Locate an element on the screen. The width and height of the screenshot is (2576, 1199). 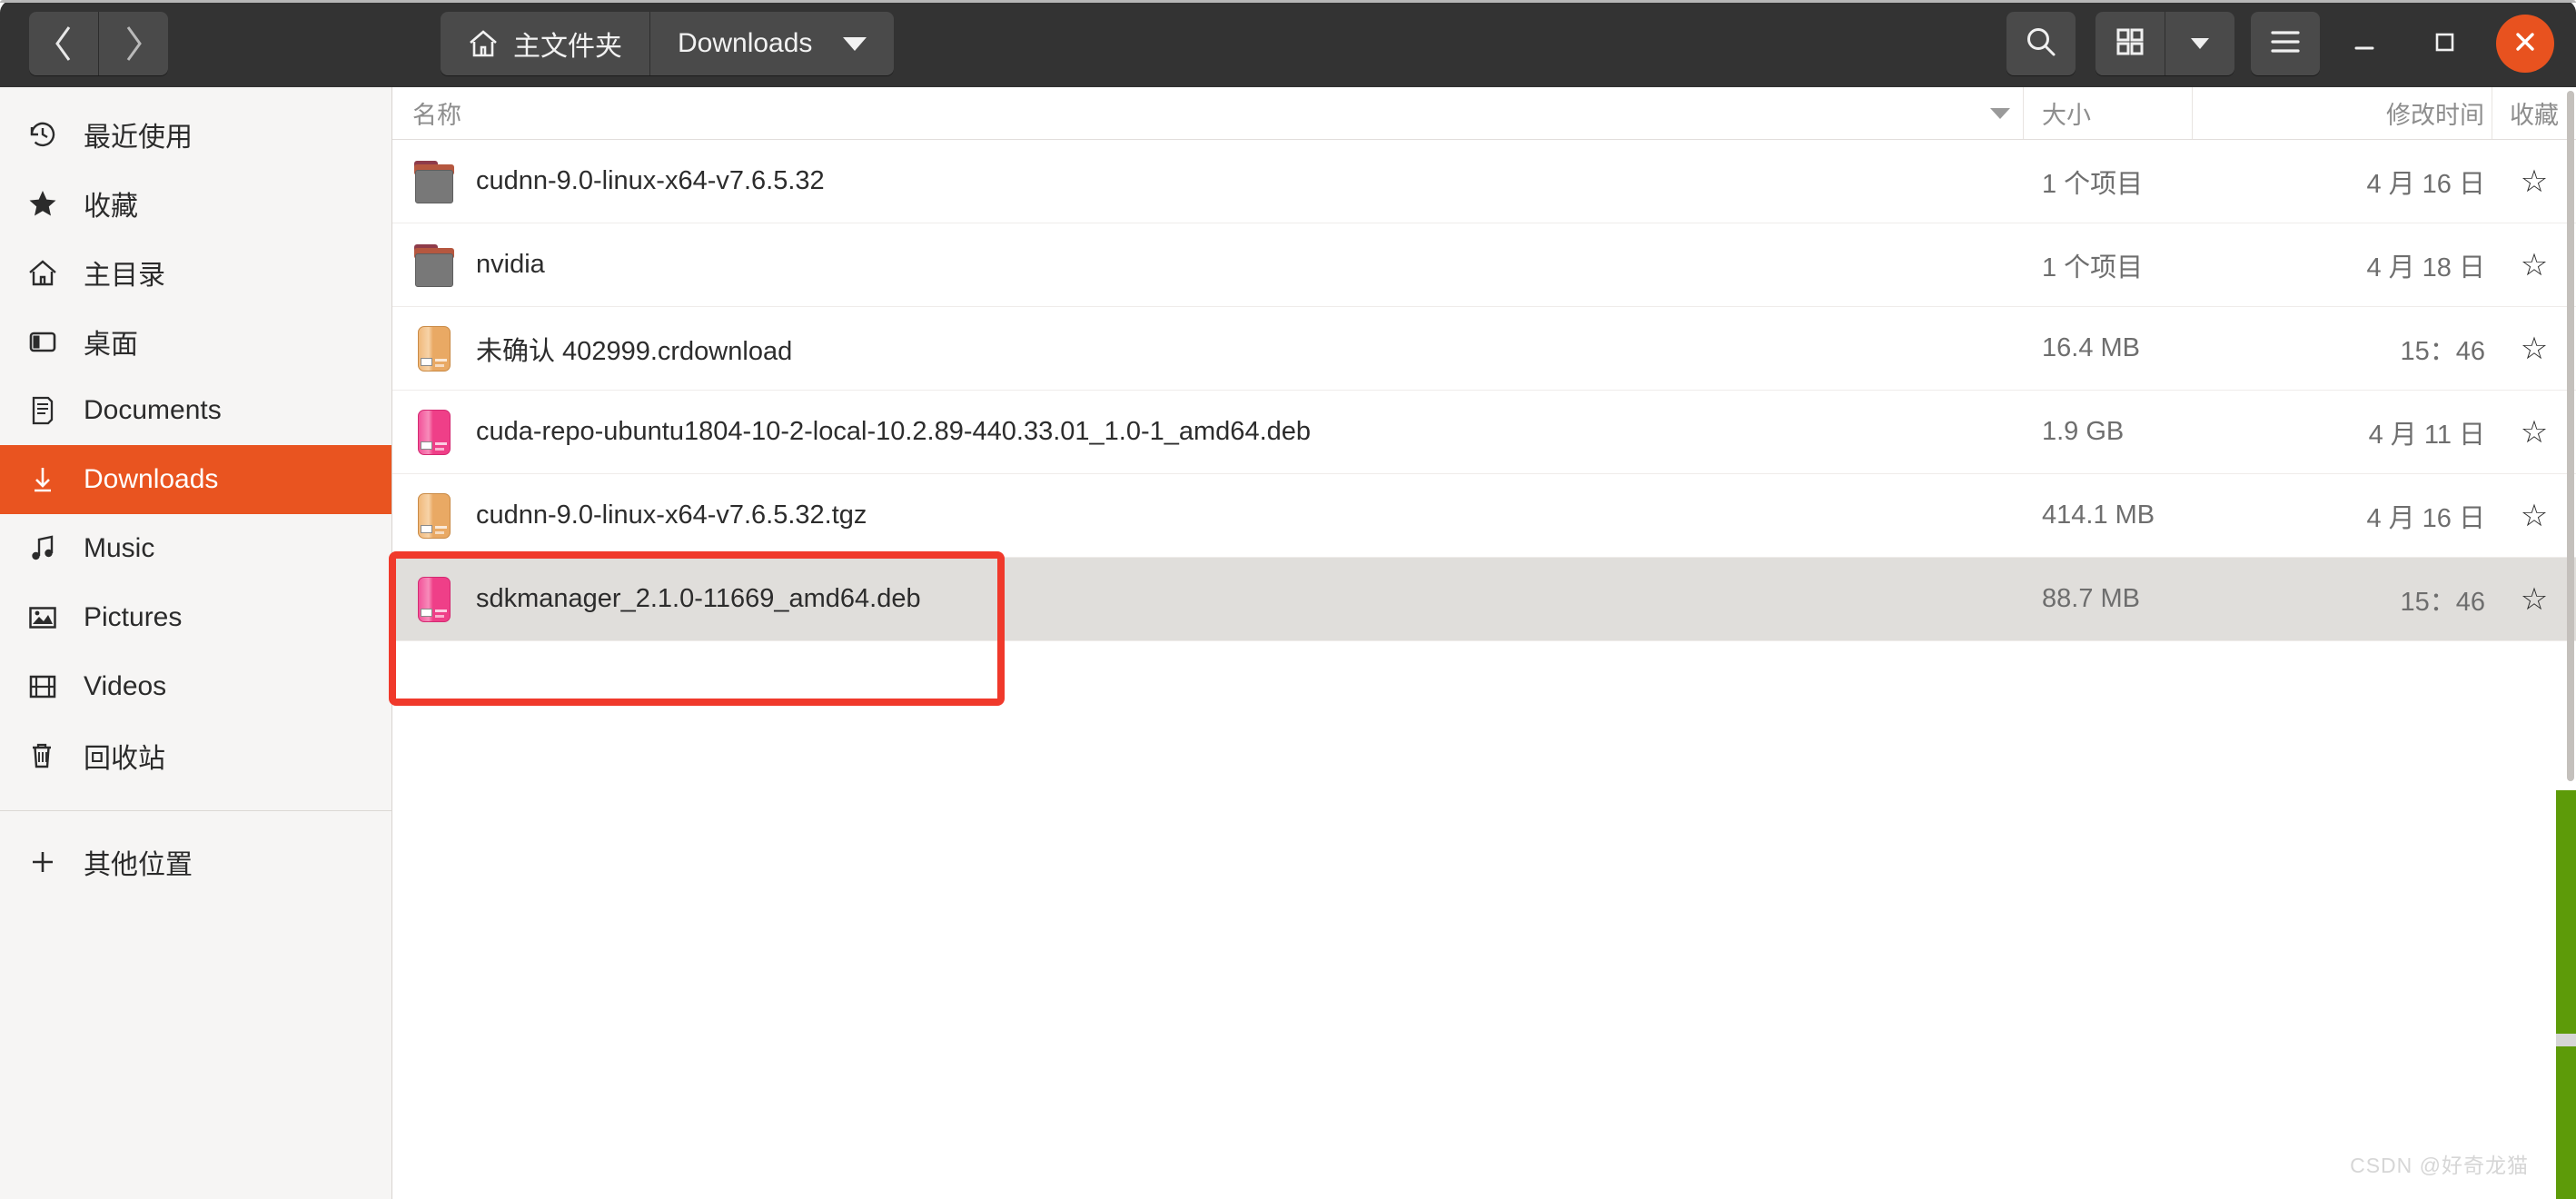
grid-view-icon is located at coordinates (2130, 44).